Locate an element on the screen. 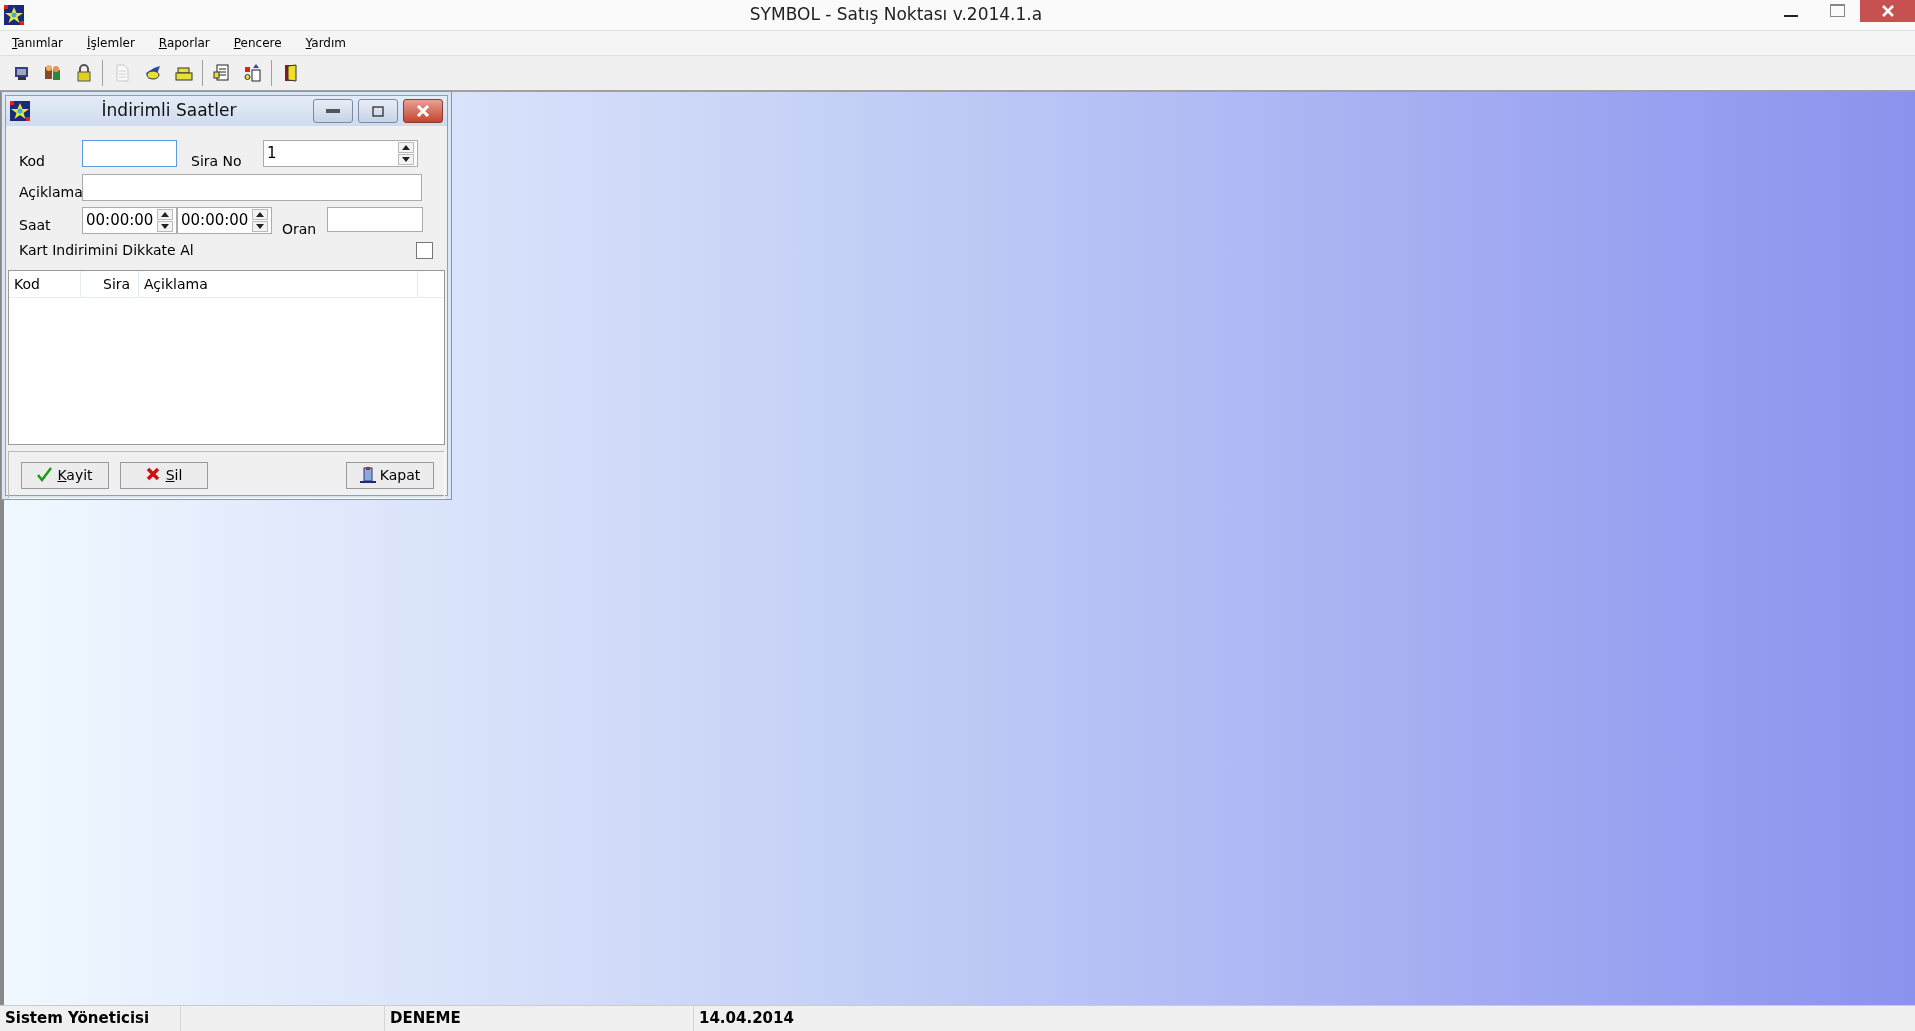 The height and width of the screenshot is (1031, 1915). status-user: Sistem Yöneticisi is located at coordinates (90, 1018).